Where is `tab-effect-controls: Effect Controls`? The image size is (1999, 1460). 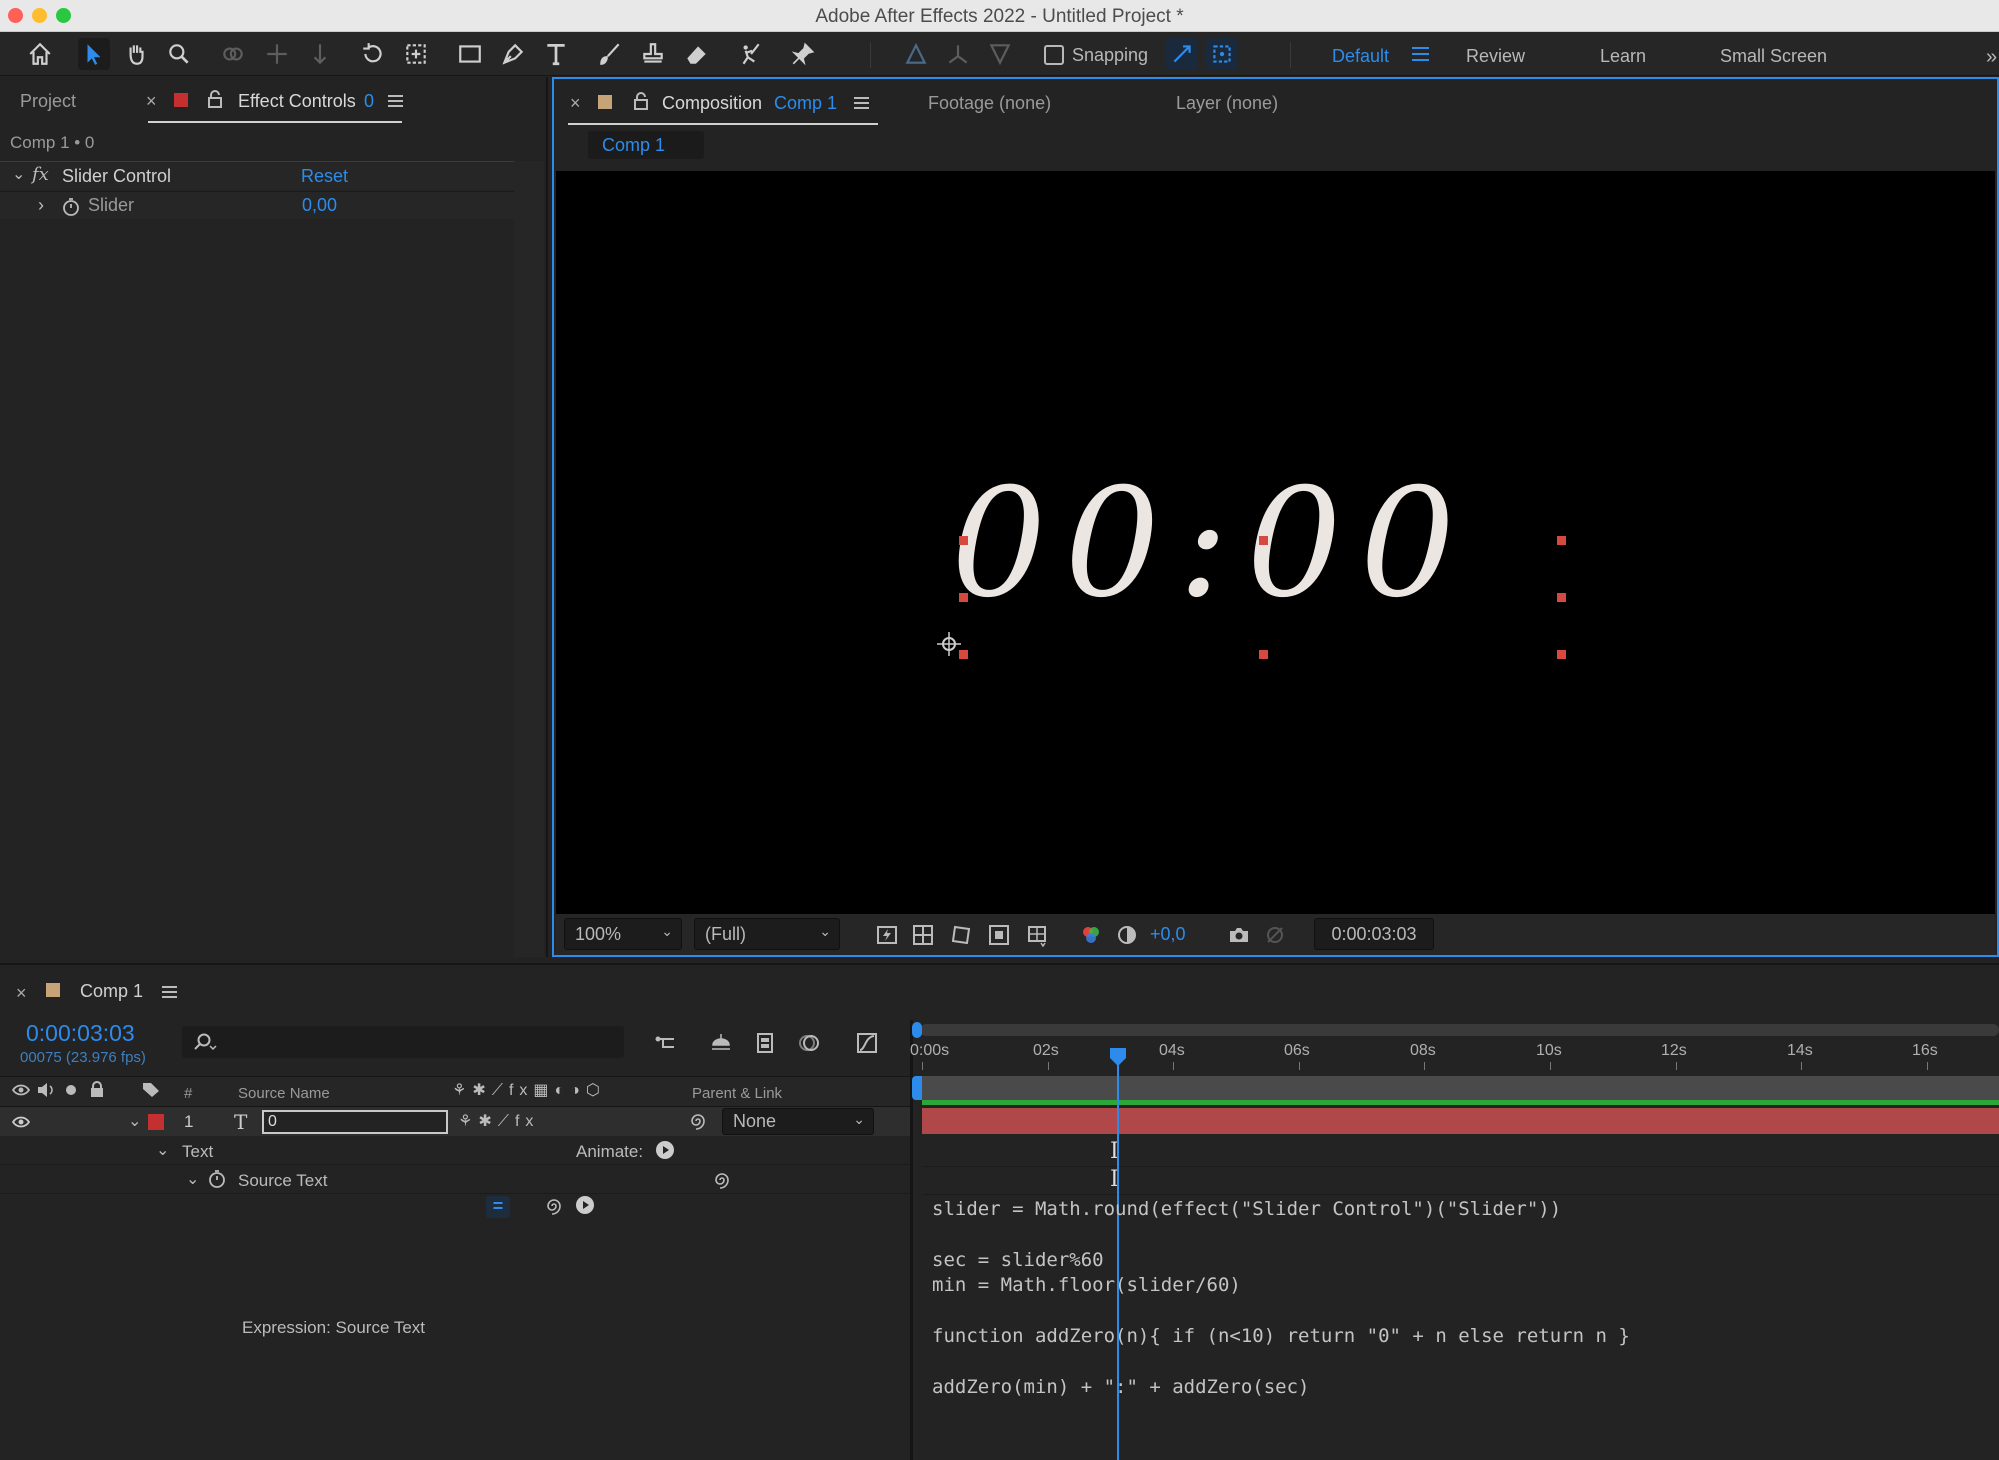
tab-effect-controls: Effect Controls is located at coordinates (297, 101).